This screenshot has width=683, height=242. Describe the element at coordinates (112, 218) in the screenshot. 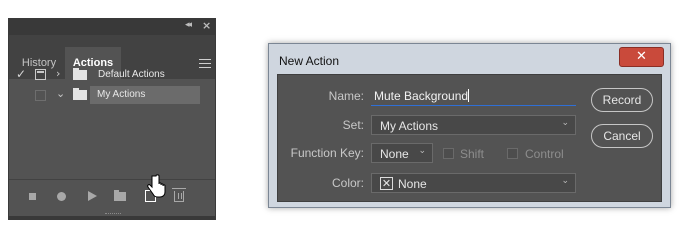

I see `panel-bottom-strip` at that location.